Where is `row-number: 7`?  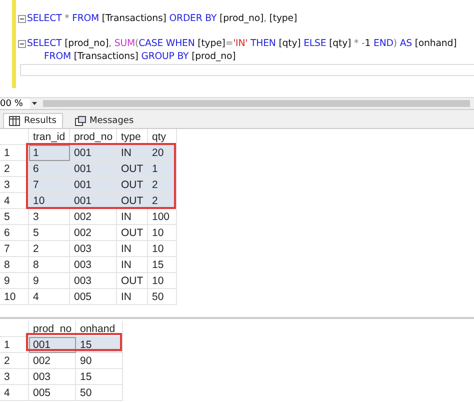
row-number: 7 is located at coordinates (14, 248).